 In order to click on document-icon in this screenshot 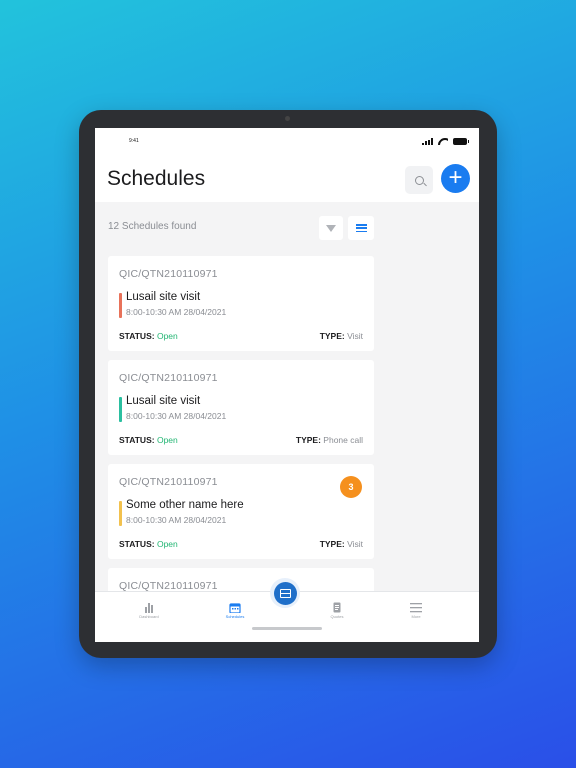, I will do `click(337, 606)`.